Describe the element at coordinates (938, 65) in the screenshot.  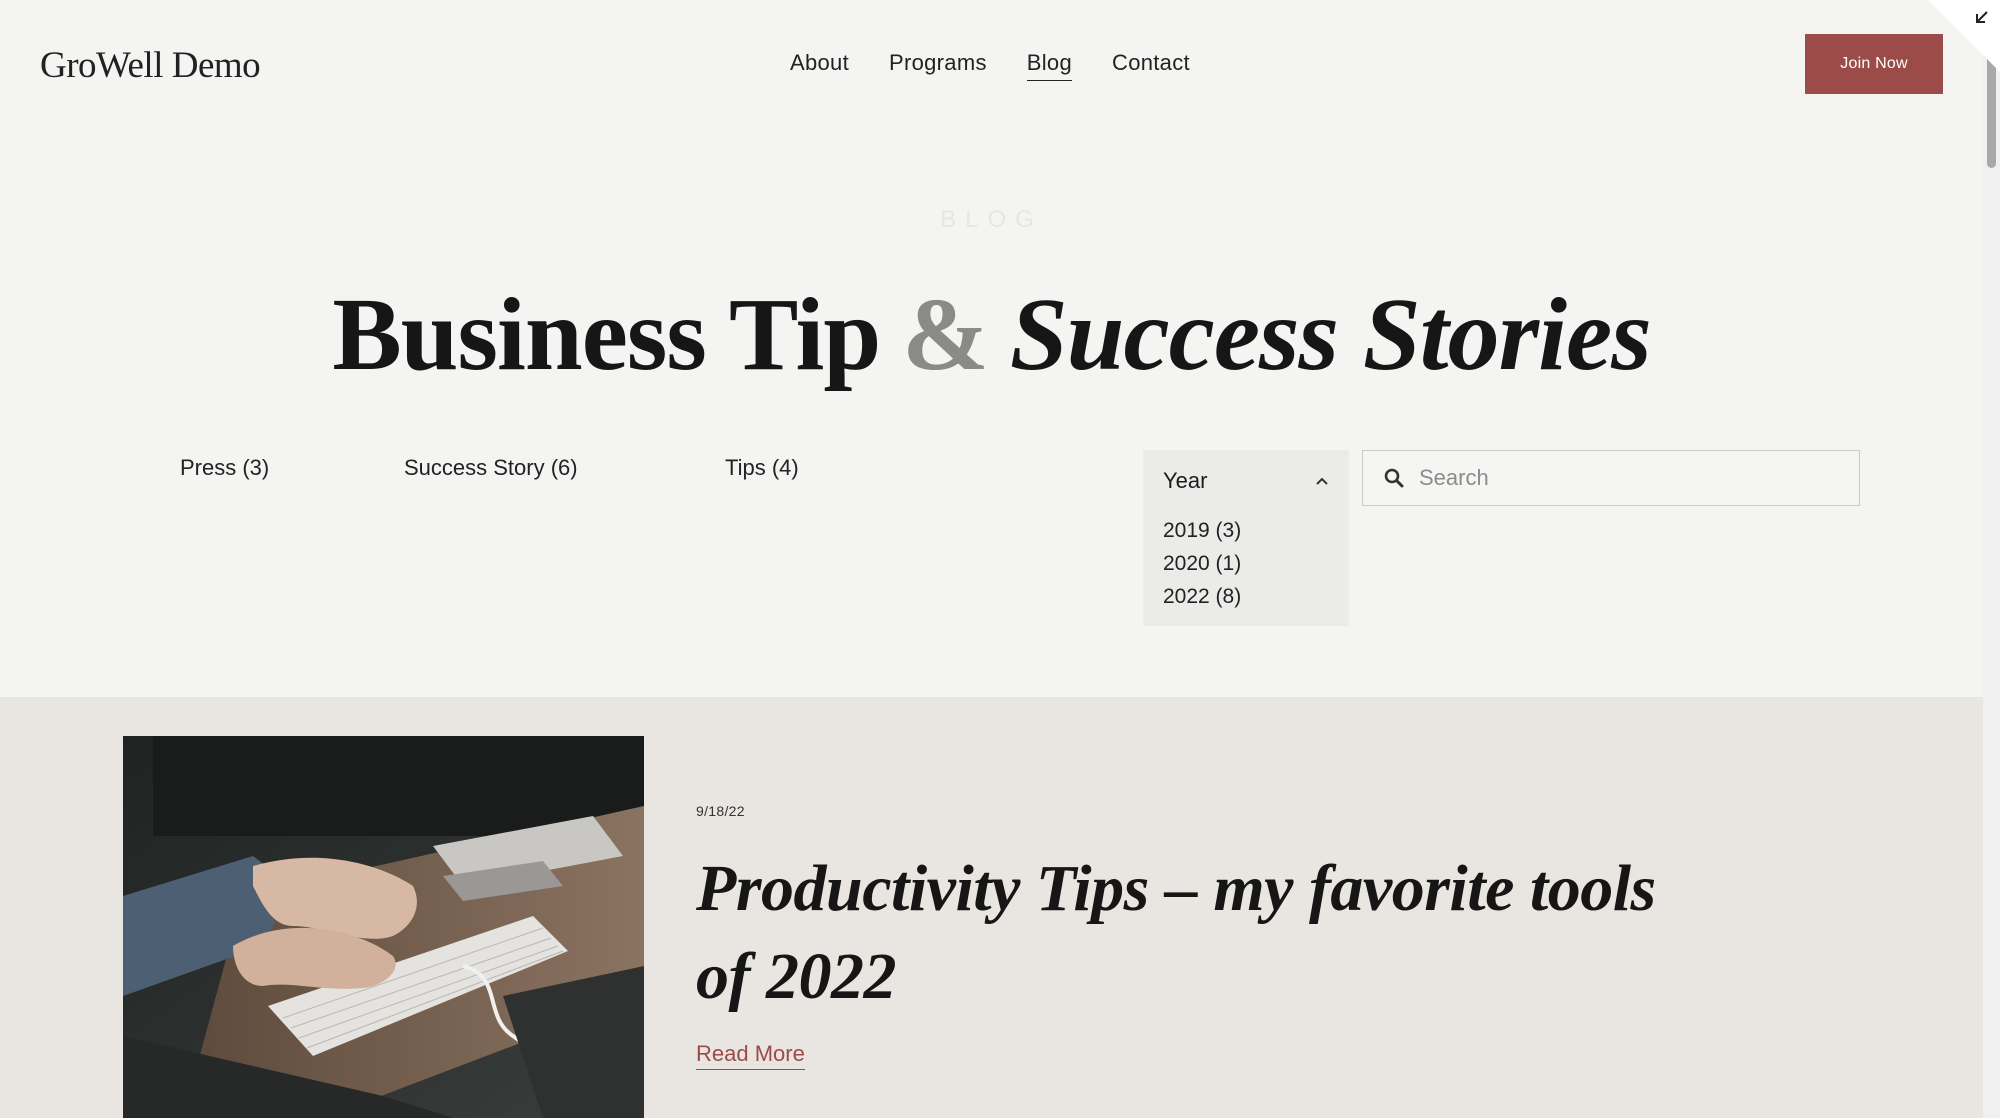
I see `nav-programs: Programs` at that location.